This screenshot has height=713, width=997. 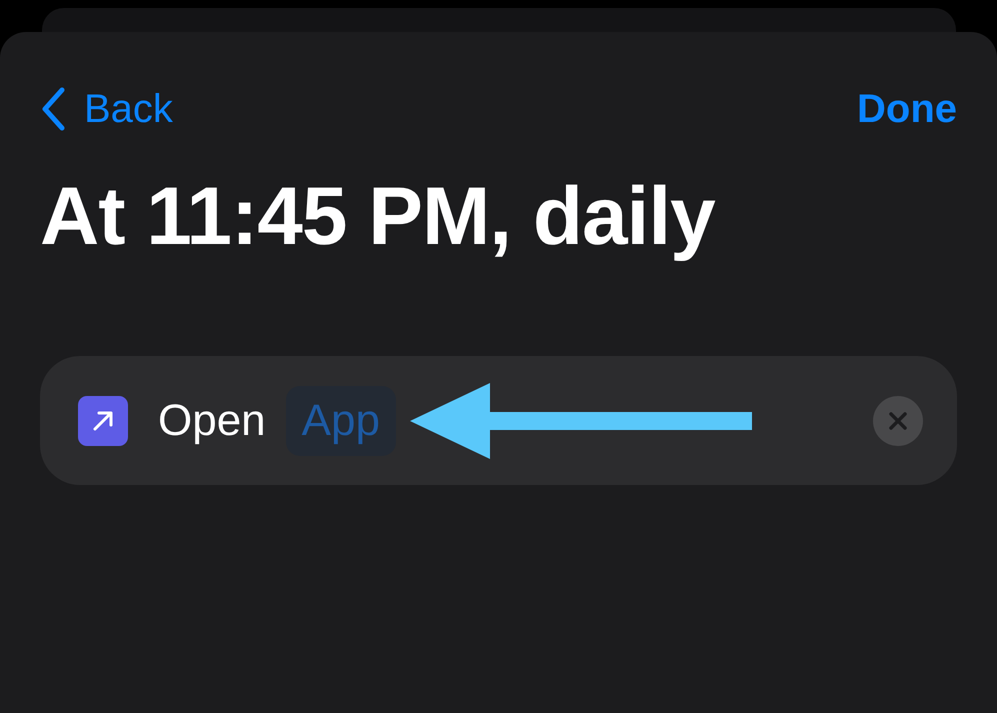 I want to click on arrow-up-right-icon, so click(x=103, y=421).